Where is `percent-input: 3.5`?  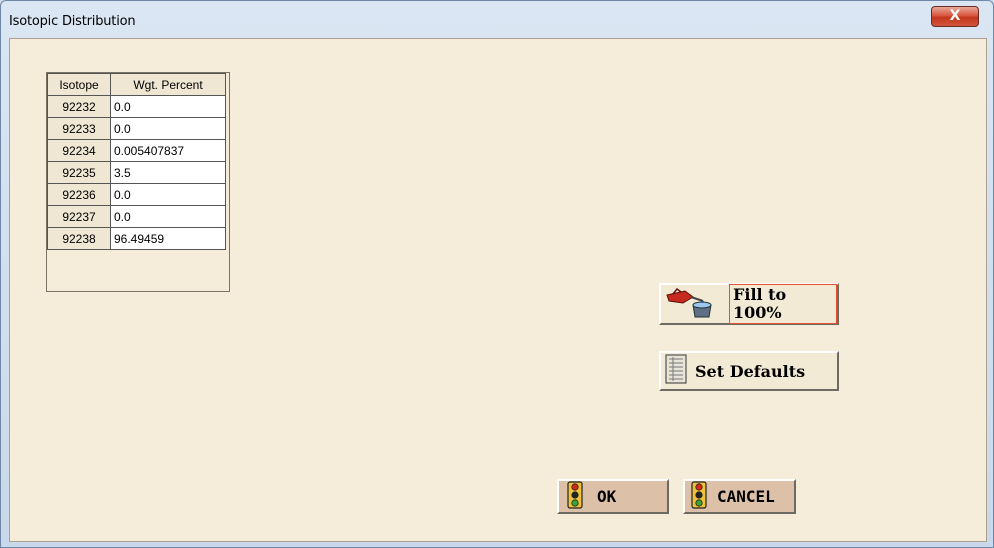
percent-input: 3.5 is located at coordinates (168, 172).